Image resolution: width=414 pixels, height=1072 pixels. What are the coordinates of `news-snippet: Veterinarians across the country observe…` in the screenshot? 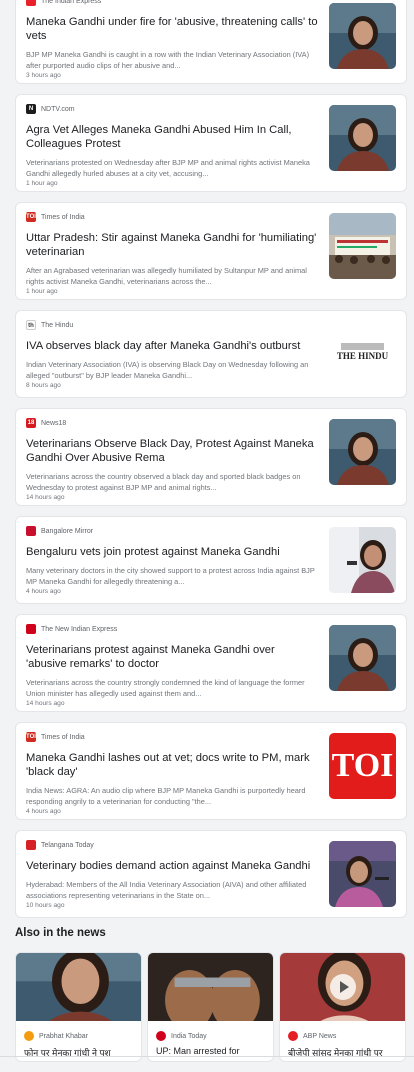 It's located at (163, 482).